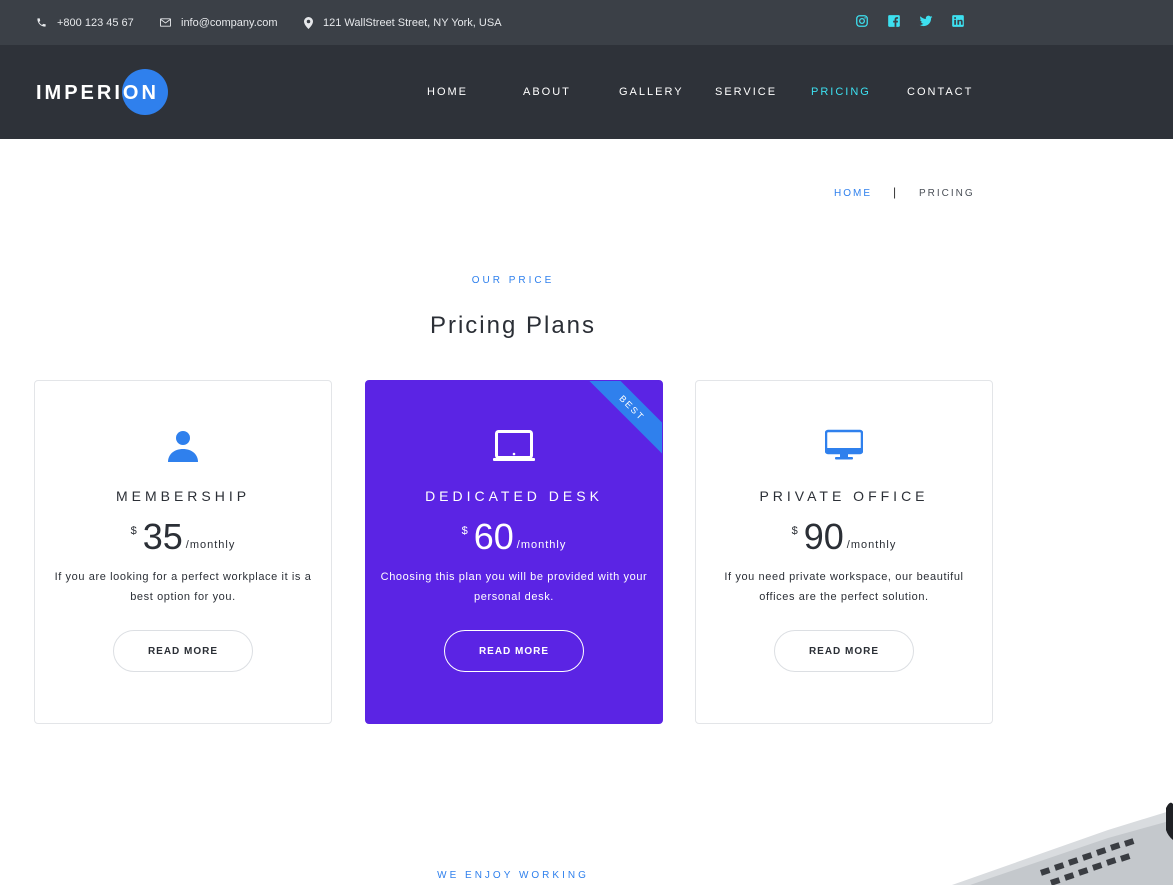 This screenshot has height=885, width=1173. What do you see at coordinates (547, 92) in the screenshot?
I see `nav-about: ABOUT` at bounding box center [547, 92].